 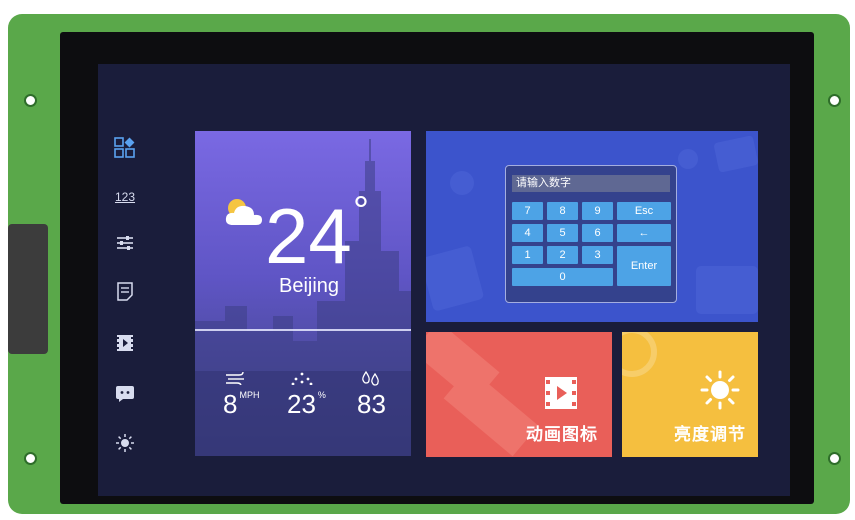 What do you see at coordinates (597, 211) in the screenshot?
I see `key-9: 9` at bounding box center [597, 211].